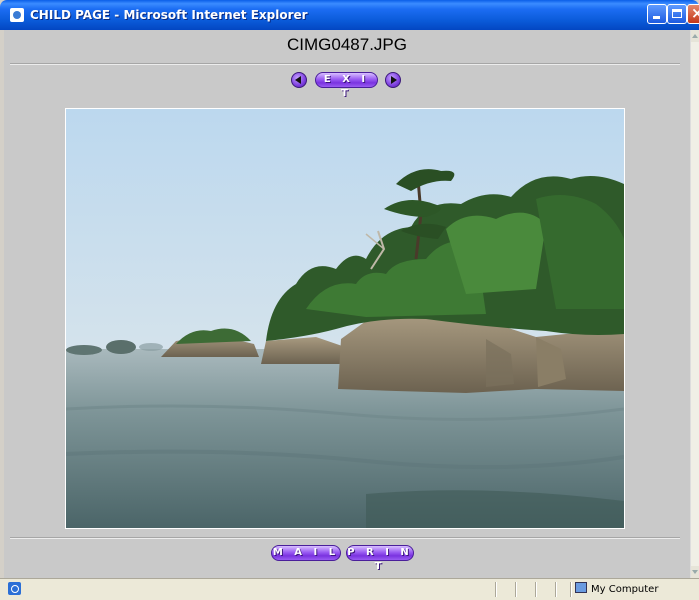 The height and width of the screenshot is (600, 699). What do you see at coordinates (625, 589) in the screenshot?
I see `security-zone-label: My Computer` at bounding box center [625, 589].